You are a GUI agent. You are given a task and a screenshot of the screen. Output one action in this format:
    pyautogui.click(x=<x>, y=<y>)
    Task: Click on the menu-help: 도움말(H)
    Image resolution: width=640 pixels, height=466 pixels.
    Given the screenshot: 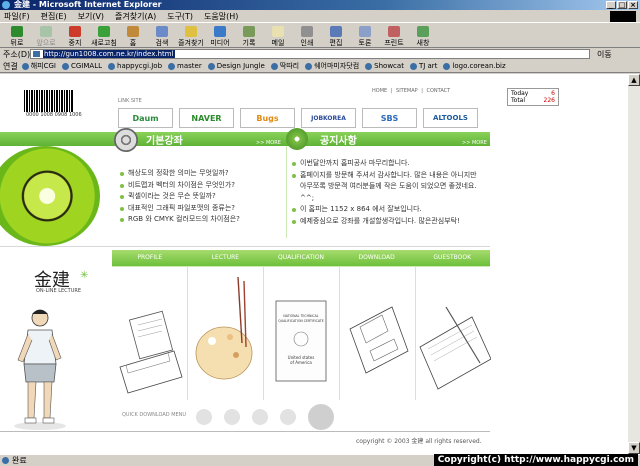 What is the action you would take?
    pyautogui.click(x=221, y=16)
    